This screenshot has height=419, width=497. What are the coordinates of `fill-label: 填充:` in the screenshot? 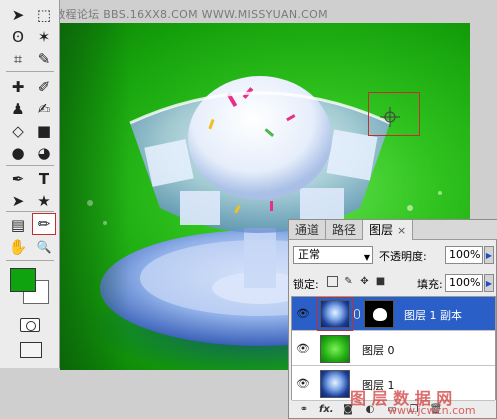 It's located at (430, 284).